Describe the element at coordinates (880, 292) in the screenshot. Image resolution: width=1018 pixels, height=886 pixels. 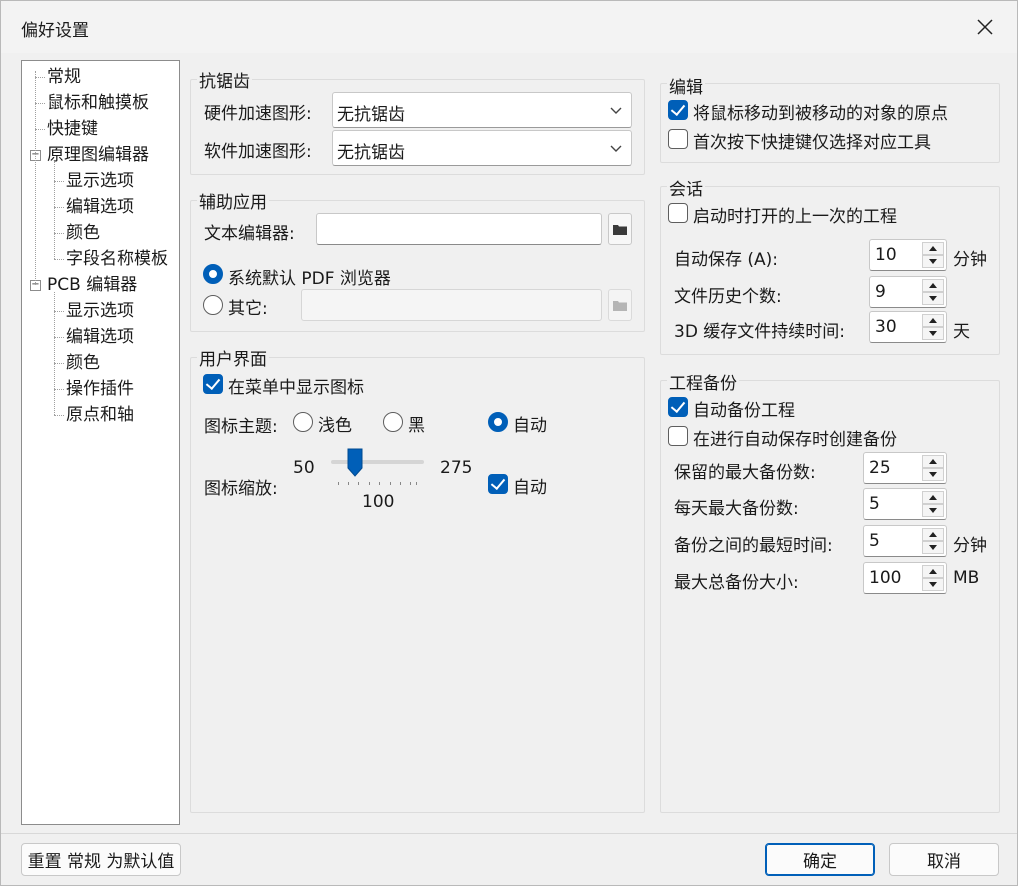
I see `file-history-value: 9` at that location.